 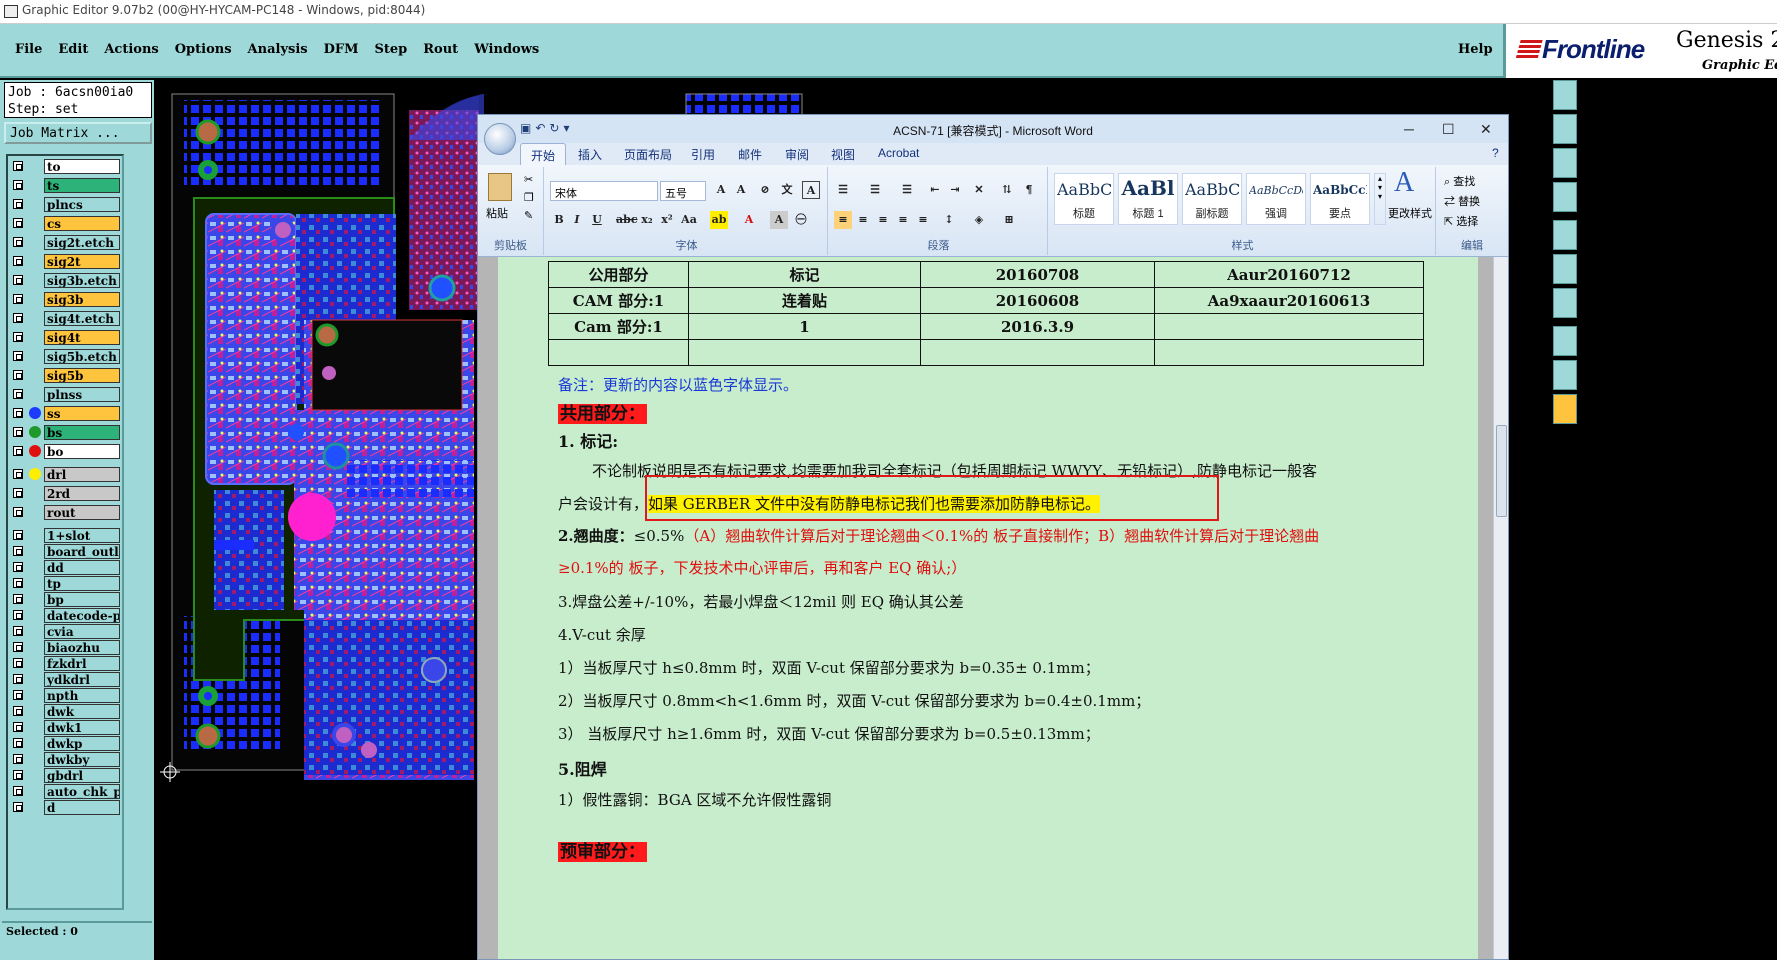 What do you see at coordinates (82, 583) in the screenshot?
I see `layer-name: tp` at bounding box center [82, 583].